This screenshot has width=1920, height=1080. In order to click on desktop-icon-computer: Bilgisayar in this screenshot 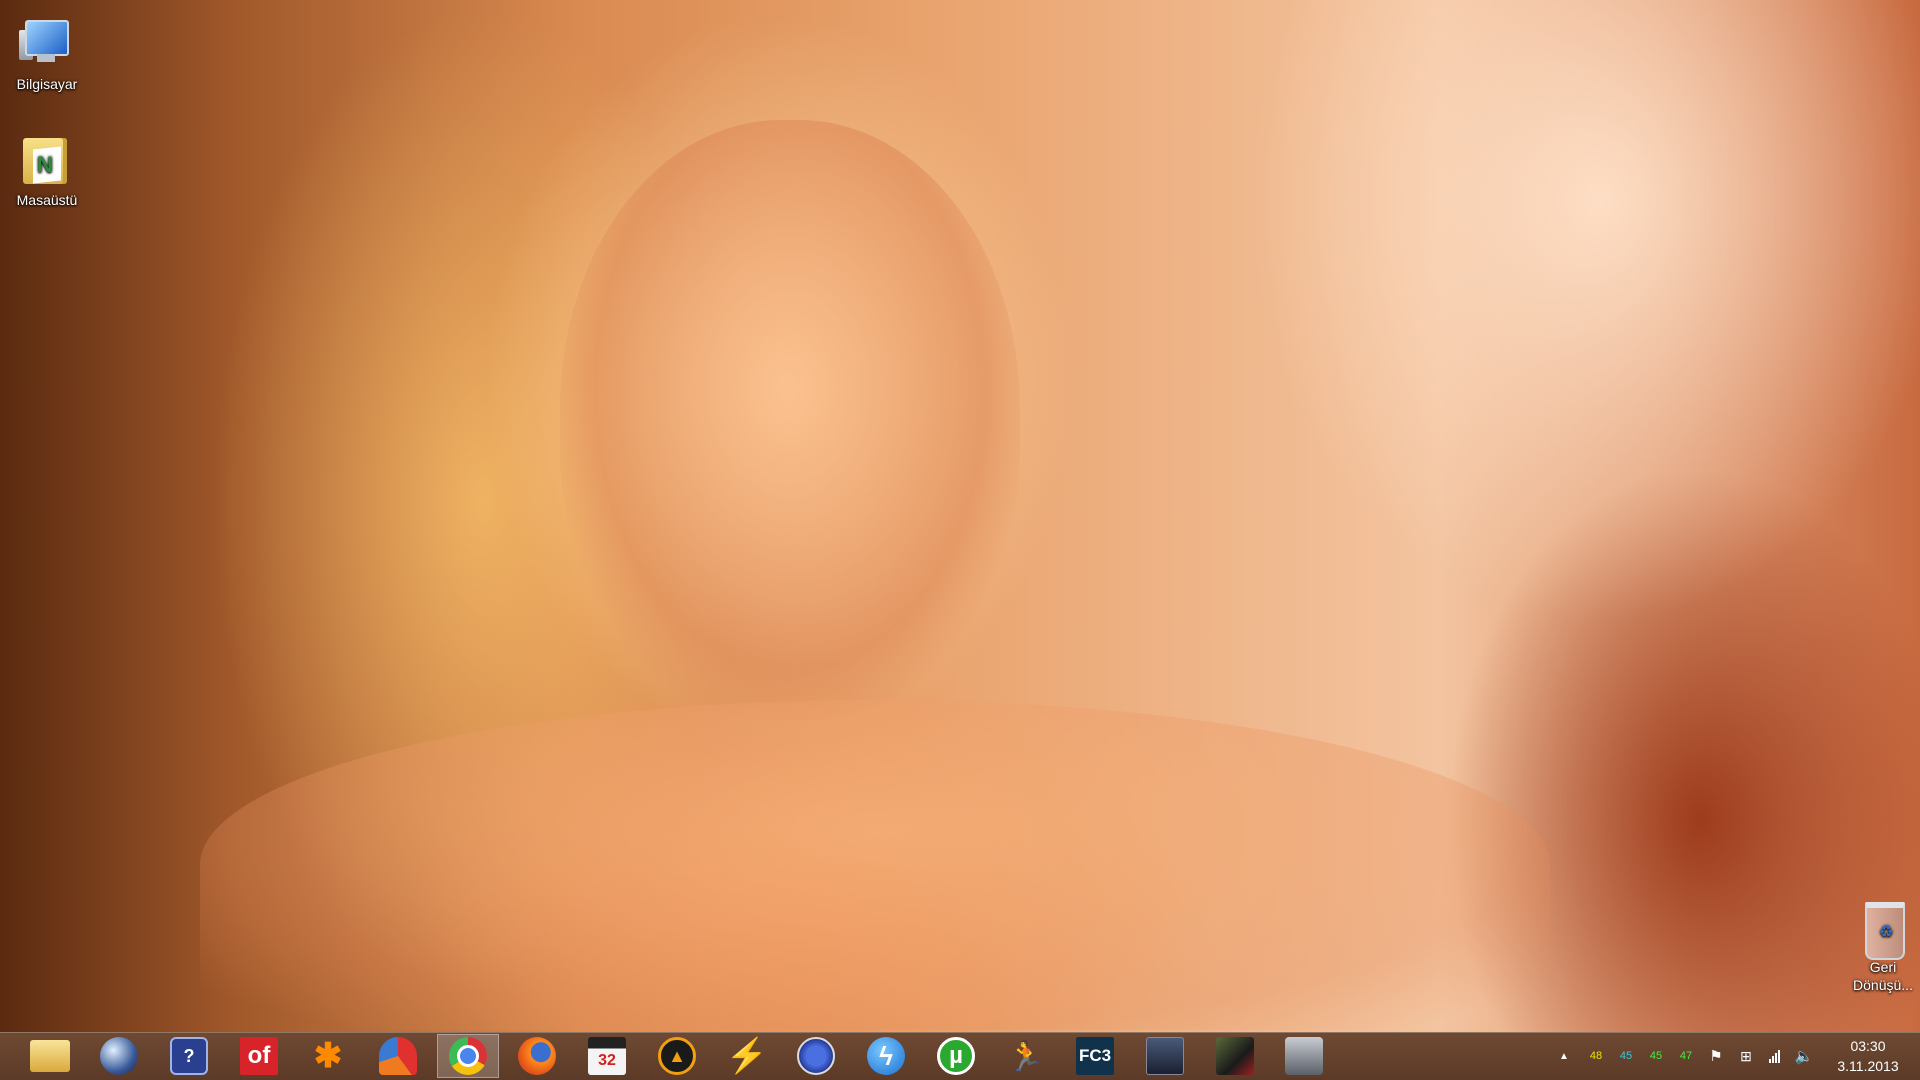, I will do `click(47, 54)`.